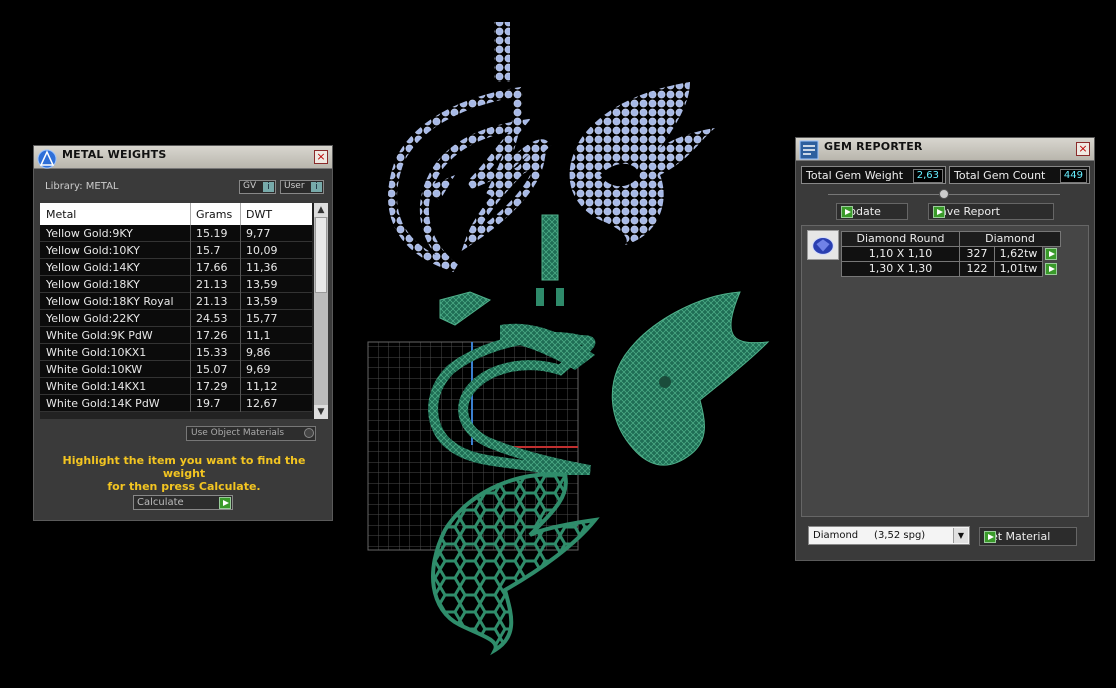 Image resolution: width=1116 pixels, height=688 pixels. What do you see at coordinates (262, 250) in the screenshot?
I see `dwt-cell: 10,09` at bounding box center [262, 250].